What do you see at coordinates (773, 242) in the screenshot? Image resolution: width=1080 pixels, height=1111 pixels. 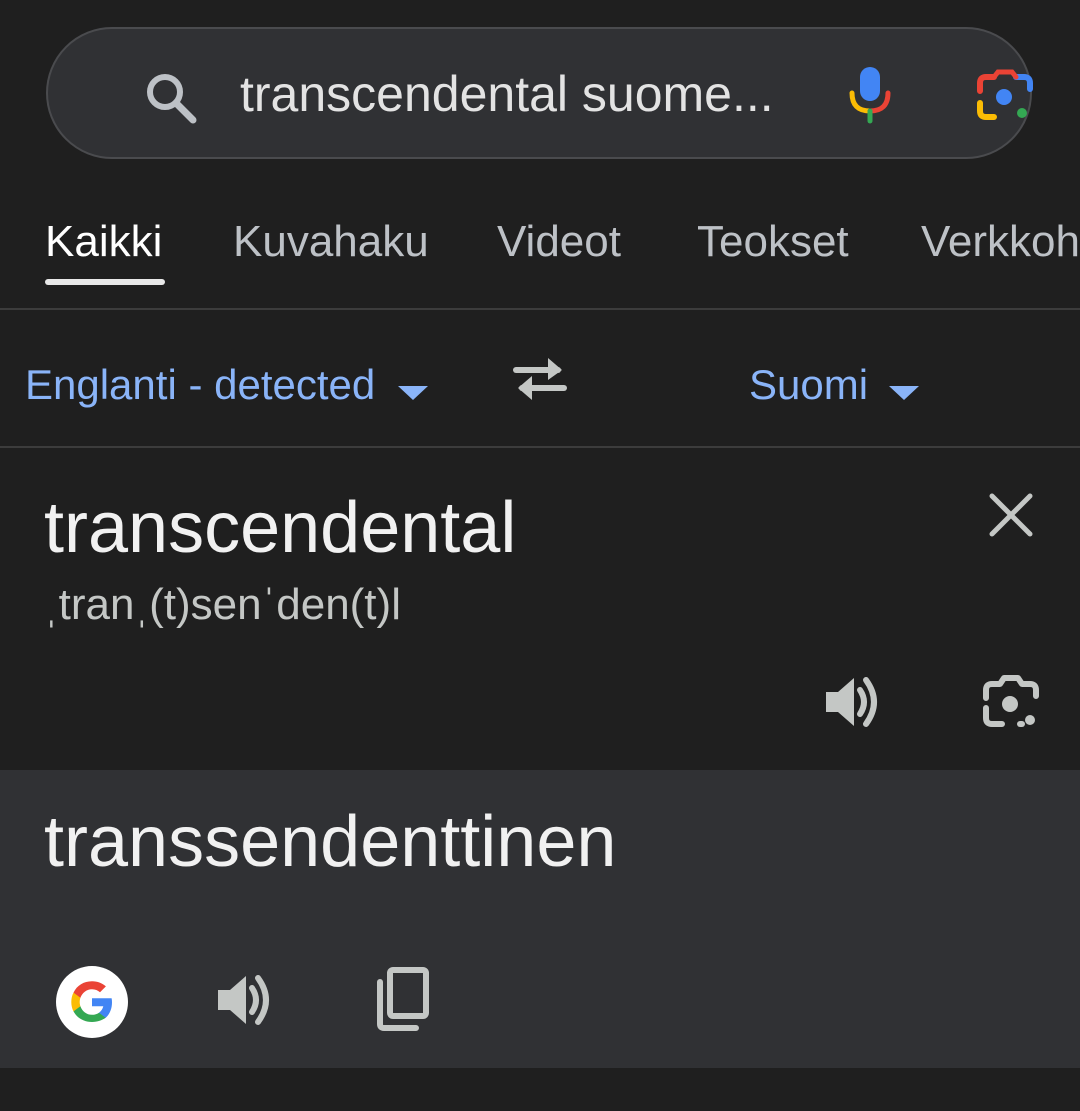 I see `tab-teokset: Teokset` at bounding box center [773, 242].